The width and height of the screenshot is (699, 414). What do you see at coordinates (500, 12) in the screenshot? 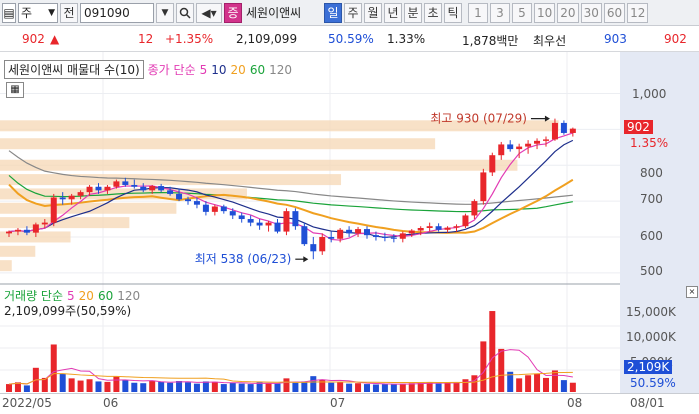
I see `interval-3-button: 3` at bounding box center [500, 12].